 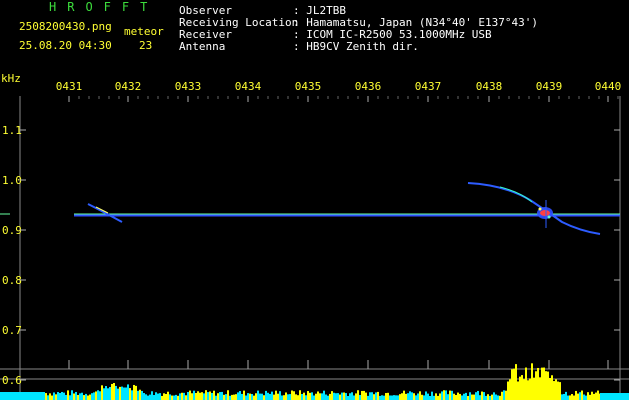 I want to click on time-tick-label: 0439, so click(x=549, y=86).